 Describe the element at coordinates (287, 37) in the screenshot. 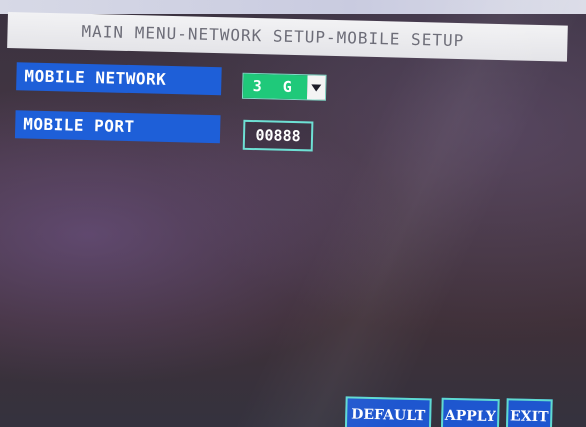

I see `page-title: MAIN MENU-NETWORK SETUP-MOBILE SETUP` at that location.